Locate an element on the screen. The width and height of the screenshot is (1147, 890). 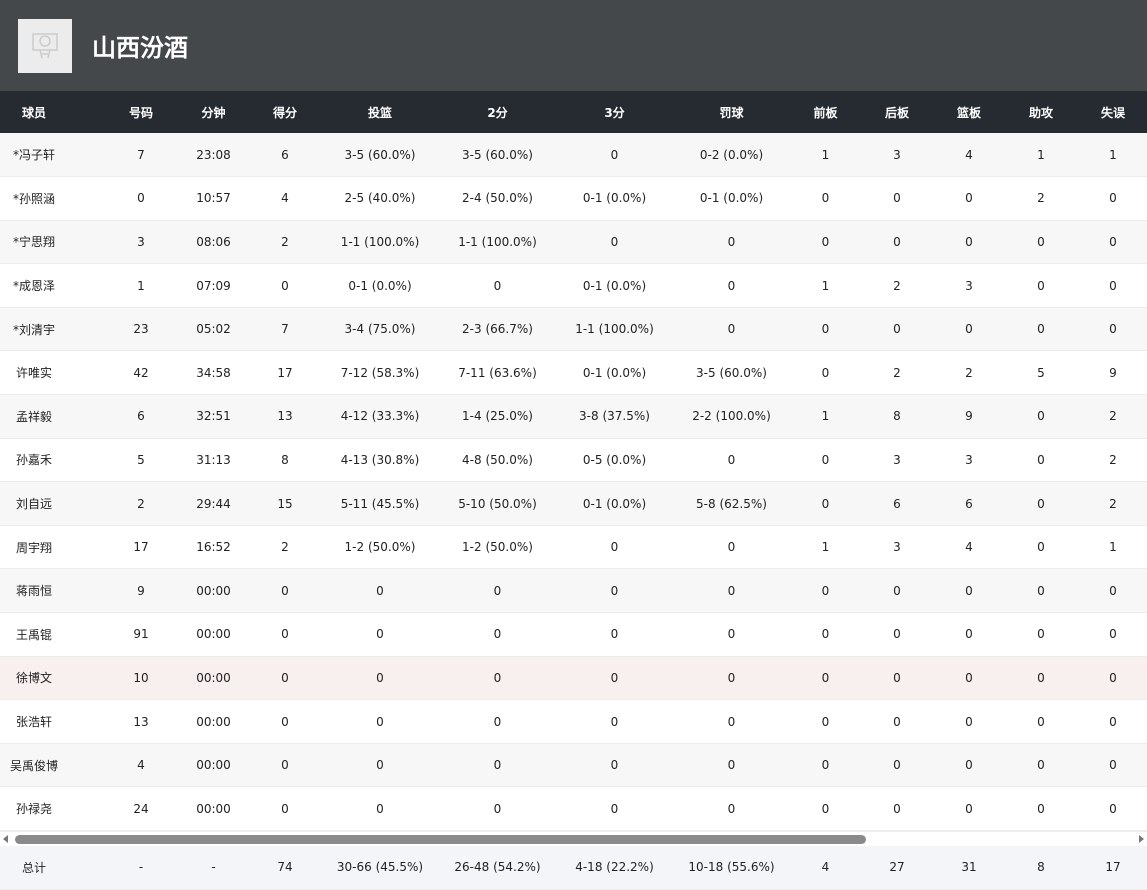
table-header: 球员 号码 分钟 得分 投篮 2分 3分 罚球 前板 后板 篮板 助攻 失误 is located at coordinates (573, 112).